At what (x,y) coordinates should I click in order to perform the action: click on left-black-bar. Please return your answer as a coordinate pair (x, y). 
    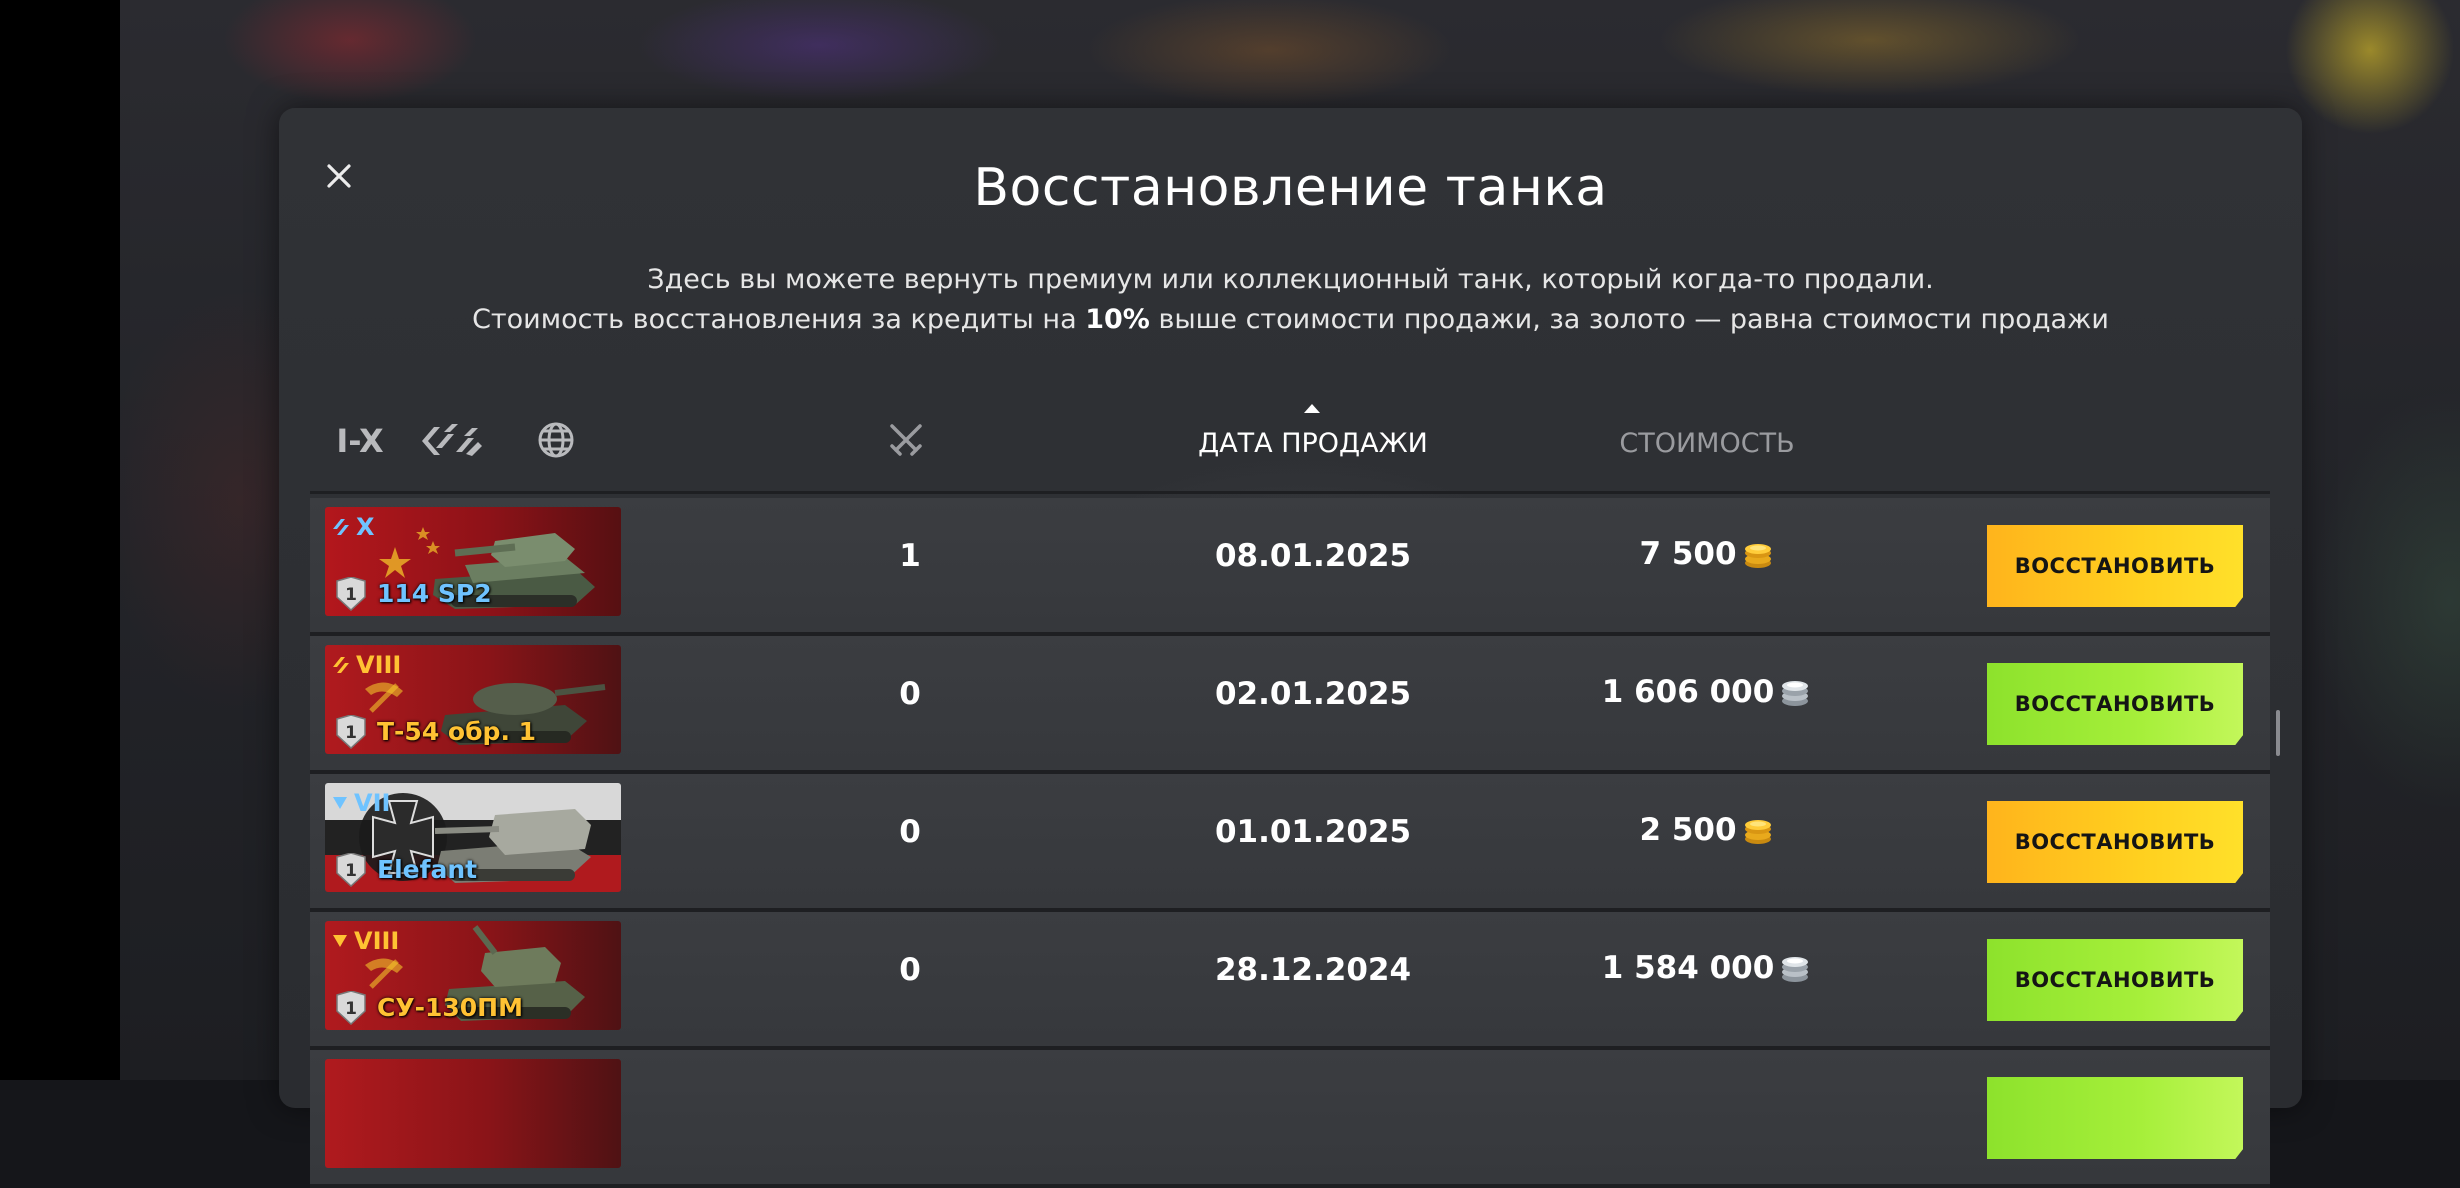
    Looking at the image, I should click on (60, 540).